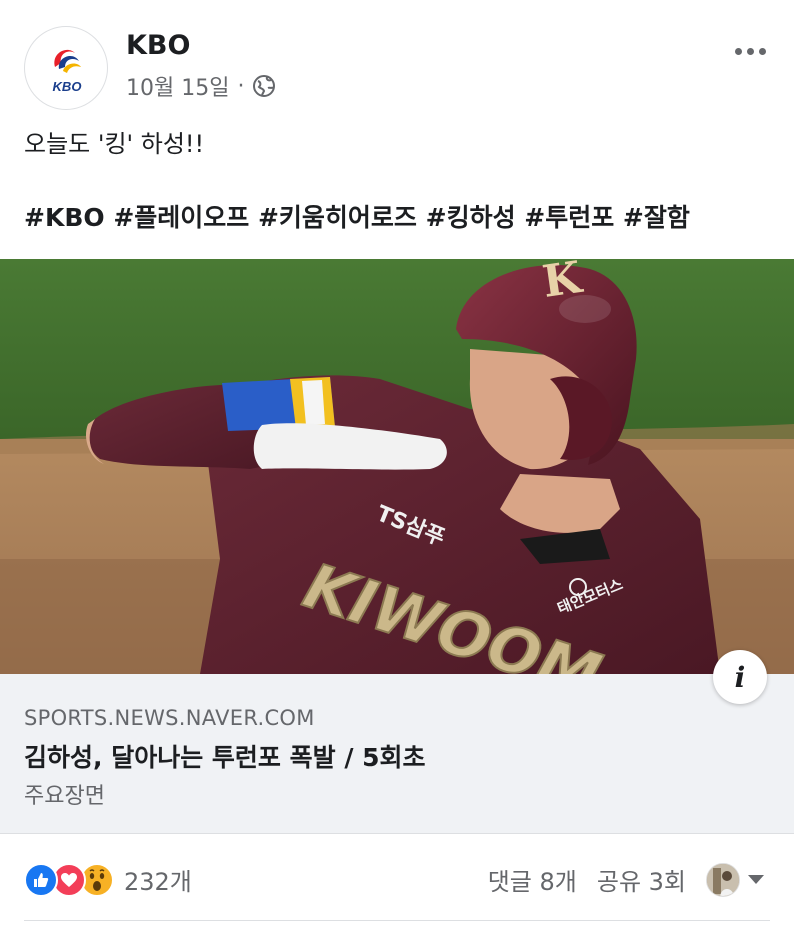 The height and width of the screenshot is (928, 794). Describe the element at coordinates (740, 677) in the screenshot. I see `info-icon: i` at that location.